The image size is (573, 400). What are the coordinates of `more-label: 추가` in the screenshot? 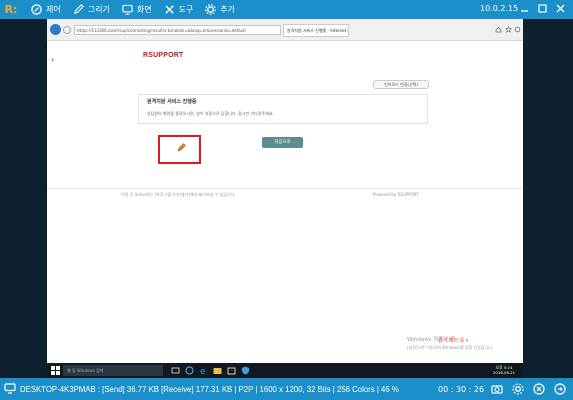 It's located at (228, 9).